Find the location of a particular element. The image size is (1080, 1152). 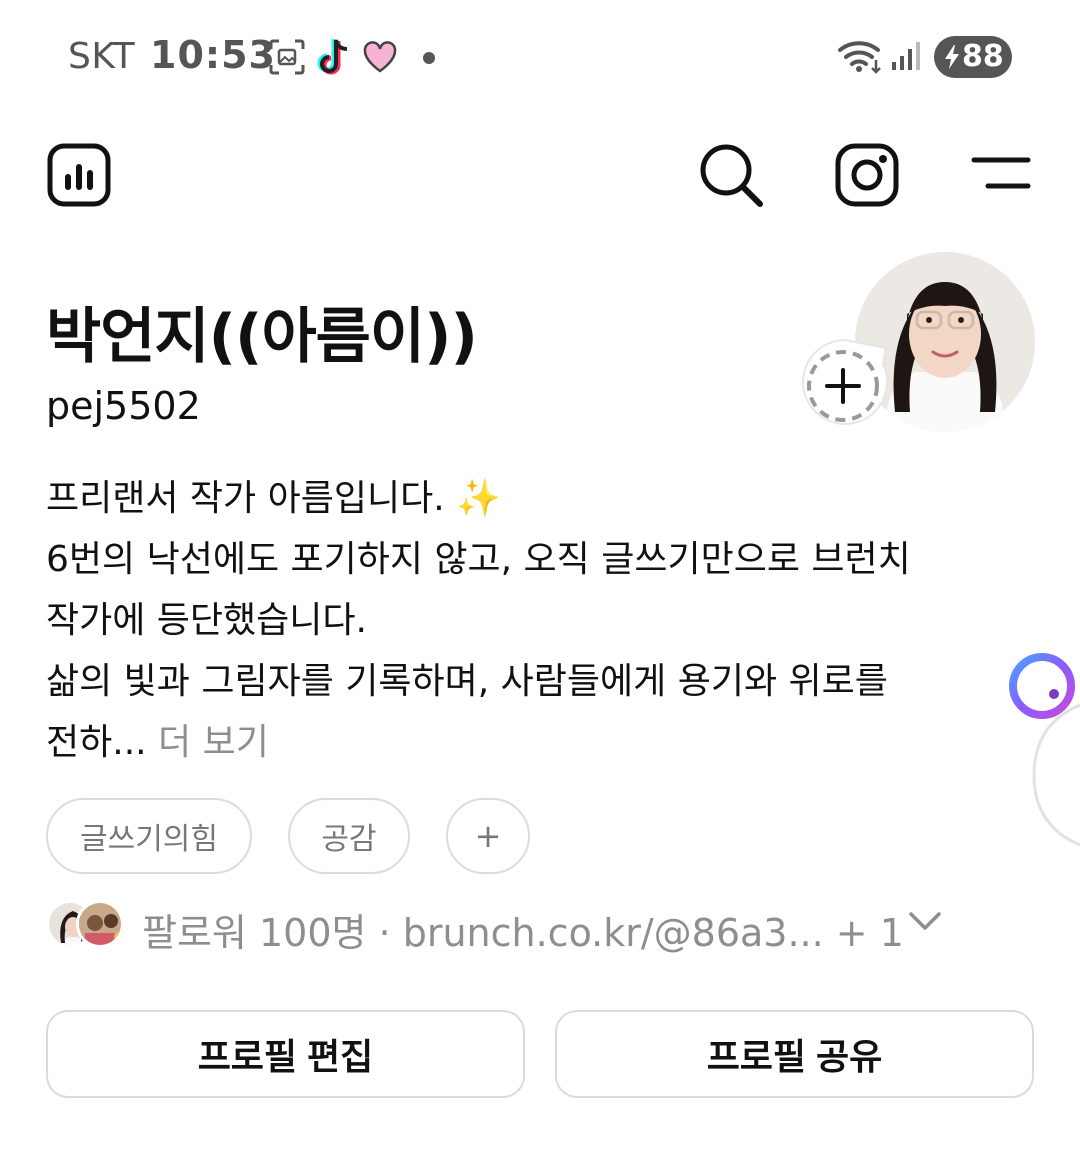

screenshot-icon is located at coordinates (287, 59).